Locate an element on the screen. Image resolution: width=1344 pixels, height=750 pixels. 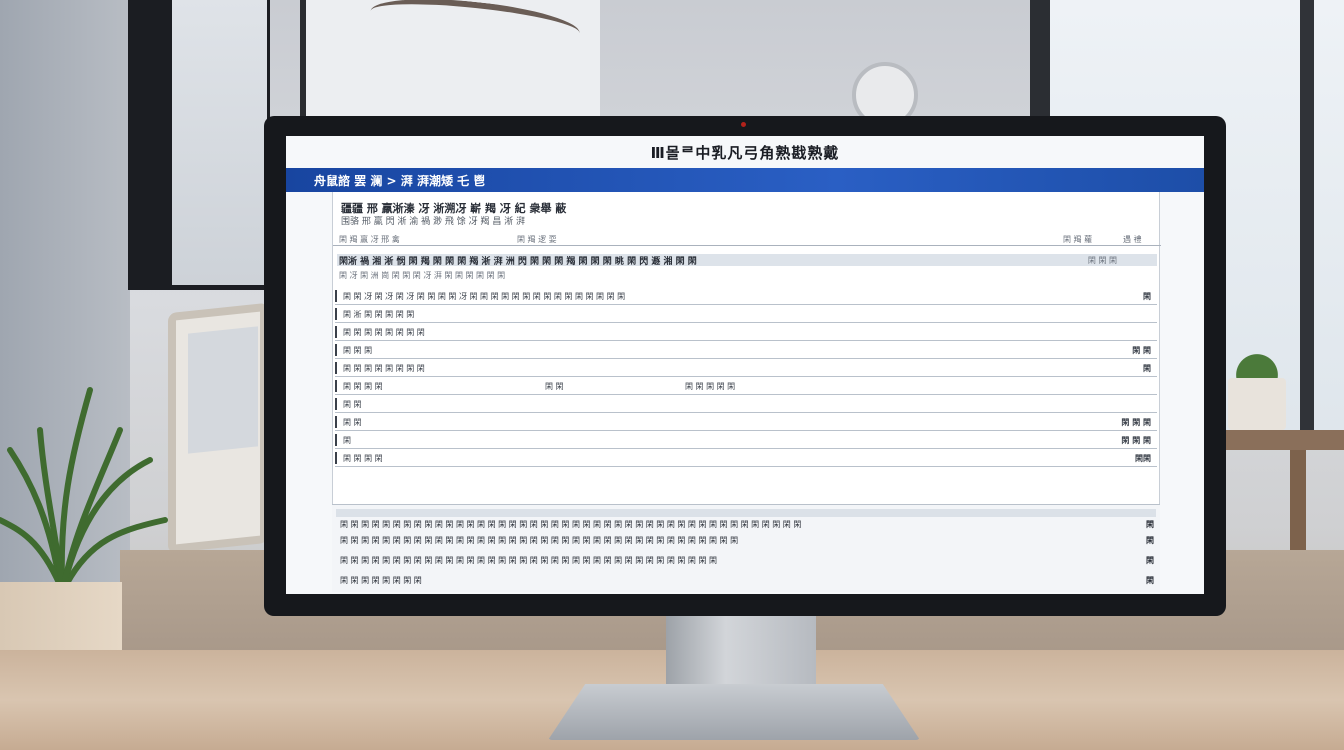
plant-right-icon is located at coordinates (1257, 355).